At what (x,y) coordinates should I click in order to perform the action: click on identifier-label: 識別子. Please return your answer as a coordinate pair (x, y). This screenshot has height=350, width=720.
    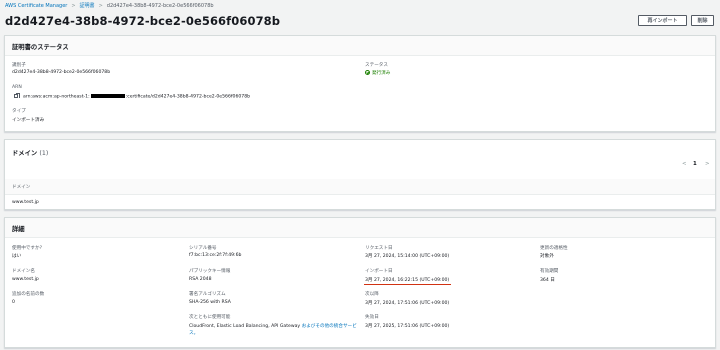
    Looking at the image, I should click on (19, 65).